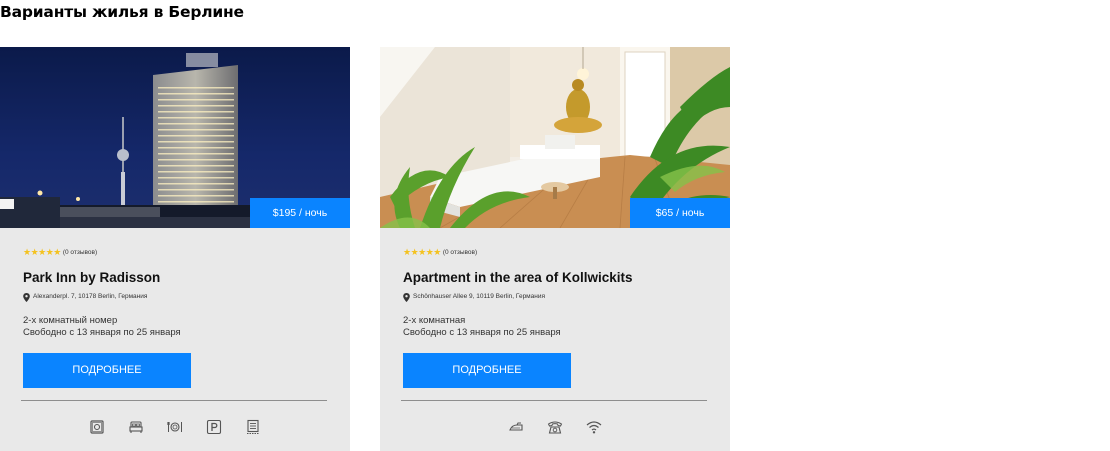  Describe the element at coordinates (136, 427) in the screenshot. I see `bed-icon` at that location.